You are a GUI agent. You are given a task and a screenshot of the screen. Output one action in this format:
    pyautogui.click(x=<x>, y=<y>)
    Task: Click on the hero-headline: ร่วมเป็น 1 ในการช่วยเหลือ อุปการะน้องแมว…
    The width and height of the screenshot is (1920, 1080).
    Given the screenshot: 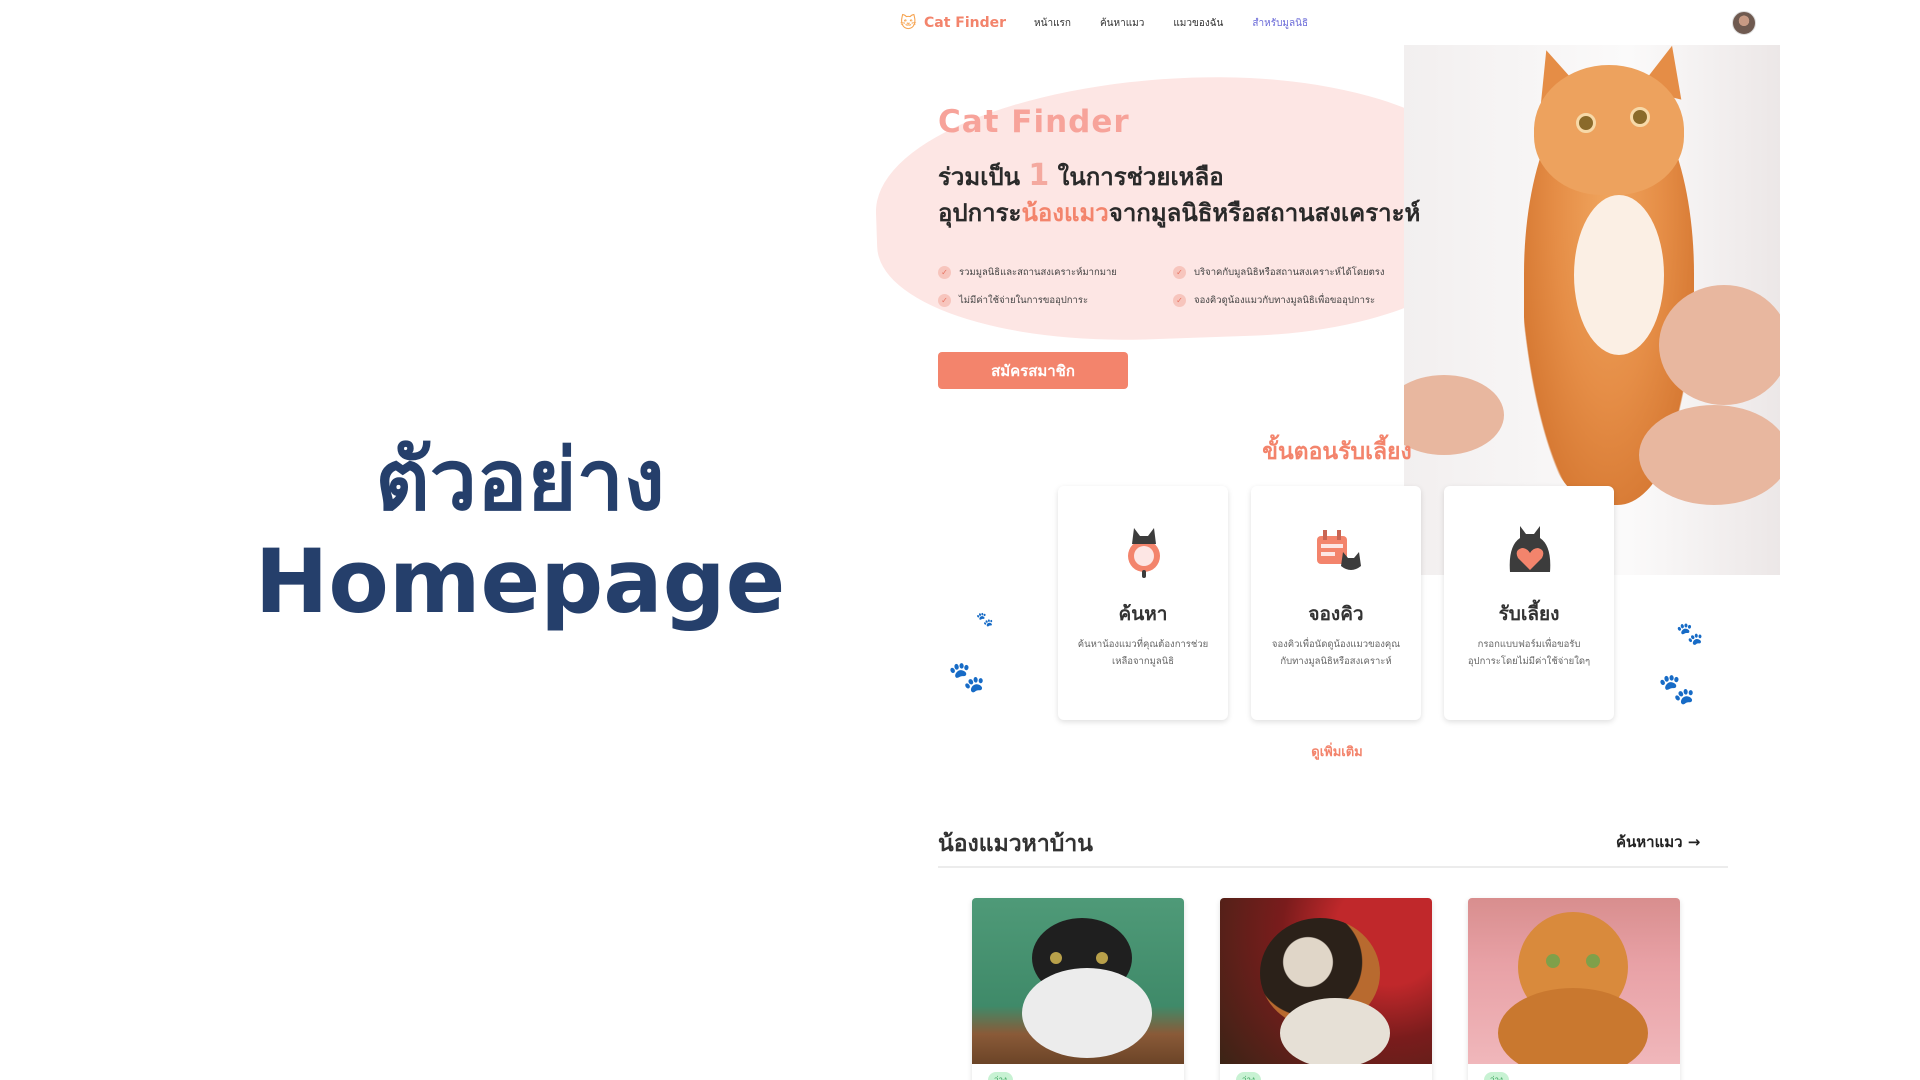 What is the action you would take?
    pyautogui.click(x=1179, y=194)
    